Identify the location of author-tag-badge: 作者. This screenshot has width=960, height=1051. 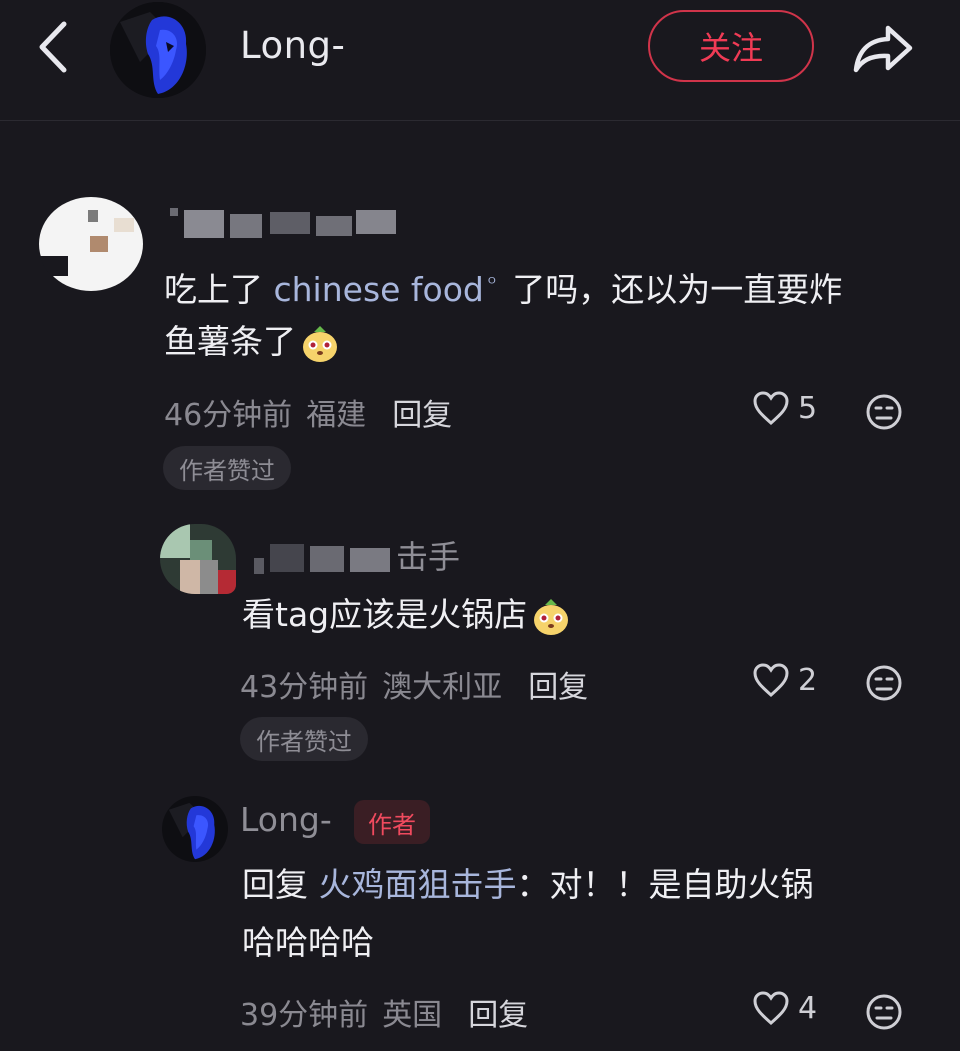
(392, 822).